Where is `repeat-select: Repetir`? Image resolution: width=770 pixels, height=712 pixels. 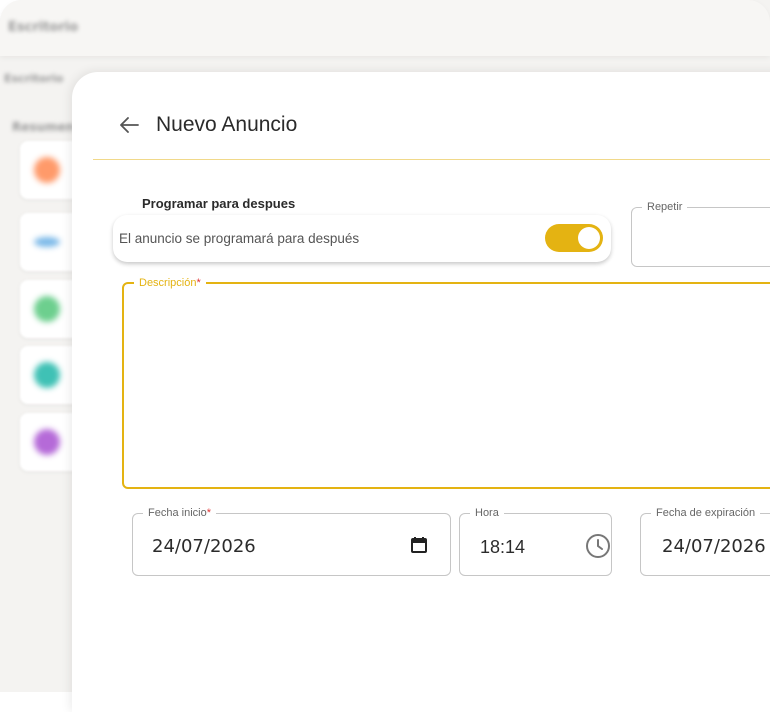 repeat-select: Repetir is located at coordinates (700, 234).